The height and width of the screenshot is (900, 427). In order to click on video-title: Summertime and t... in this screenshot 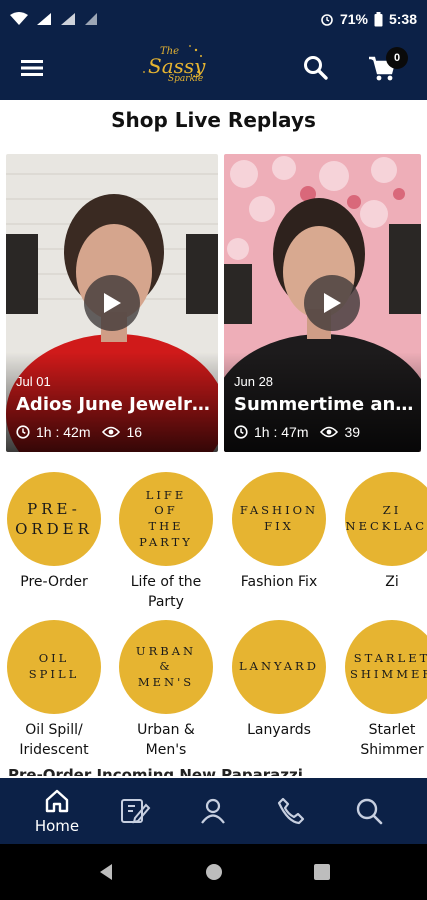, I will do `click(327, 404)`.